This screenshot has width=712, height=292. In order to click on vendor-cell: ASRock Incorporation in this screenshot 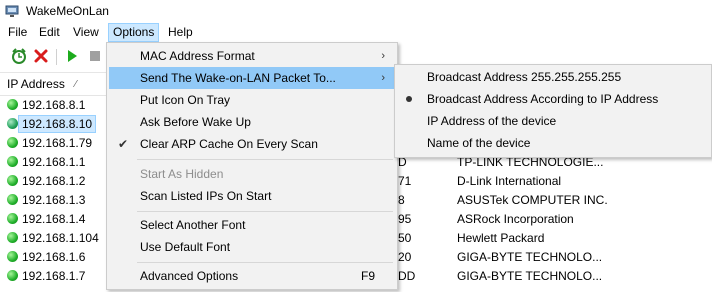, I will do `click(515, 219)`.